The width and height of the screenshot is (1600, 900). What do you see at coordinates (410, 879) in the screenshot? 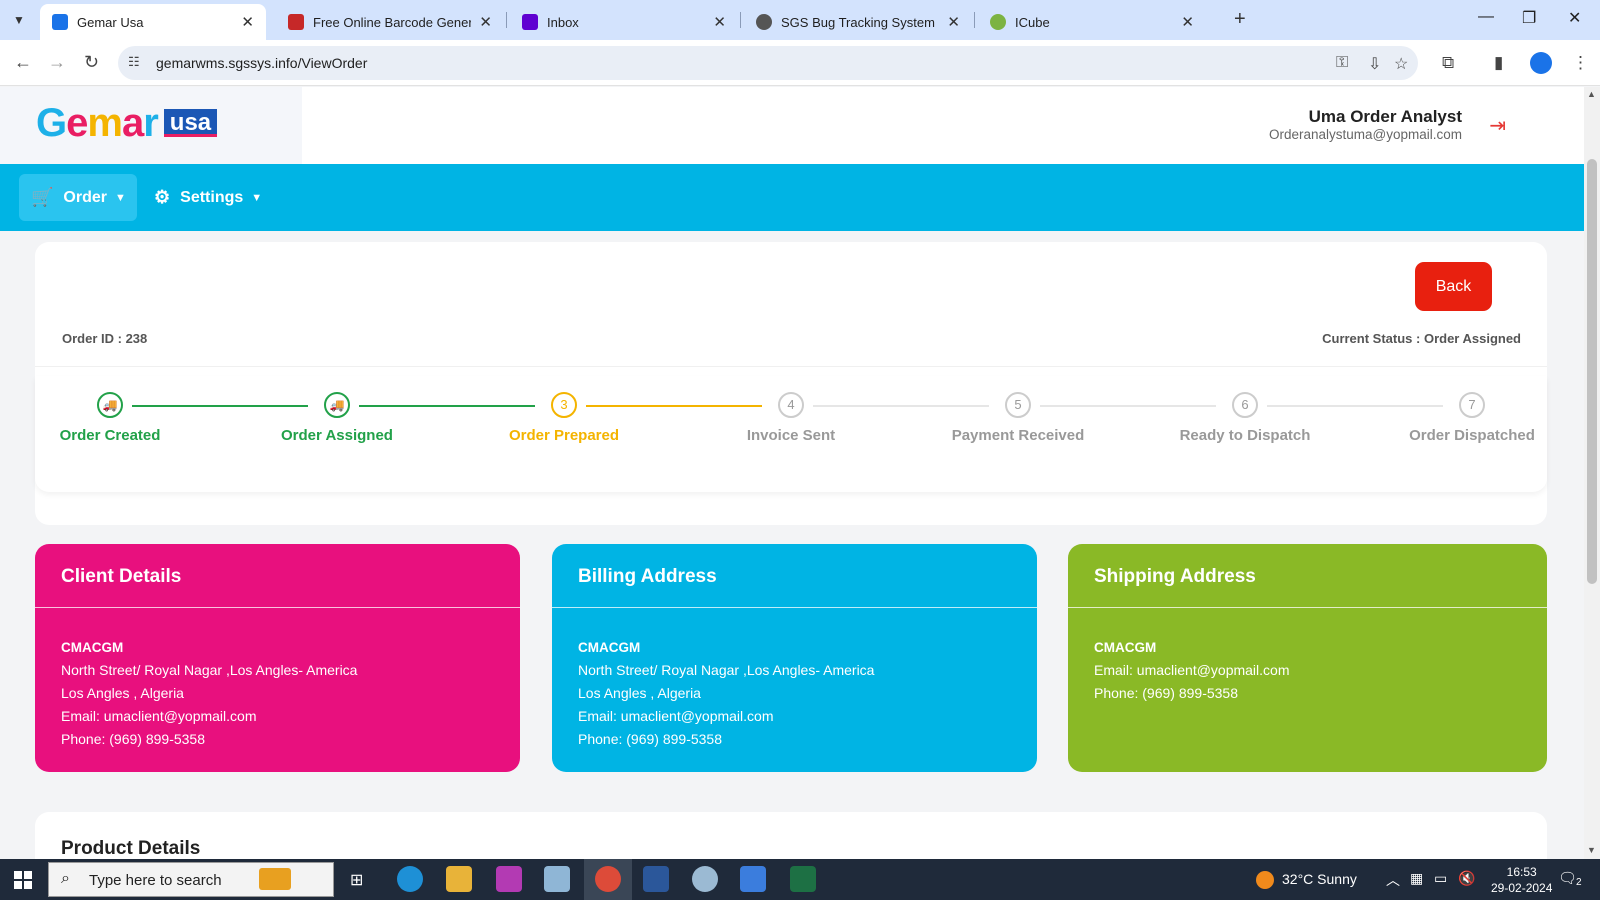
I see `edge-icon` at bounding box center [410, 879].